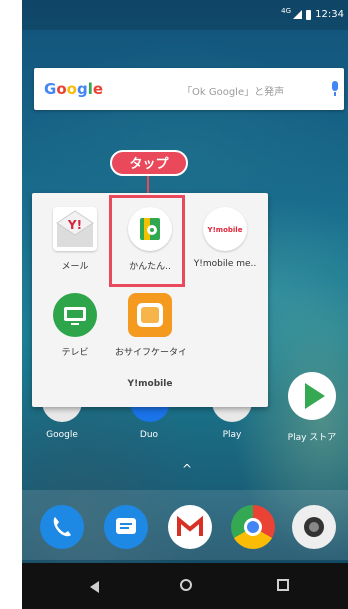 This screenshot has width=348, height=609. What do you see at coordinates (186, 585) in the screenshot?
I see `home-icon` at bounding box center [186, 585].